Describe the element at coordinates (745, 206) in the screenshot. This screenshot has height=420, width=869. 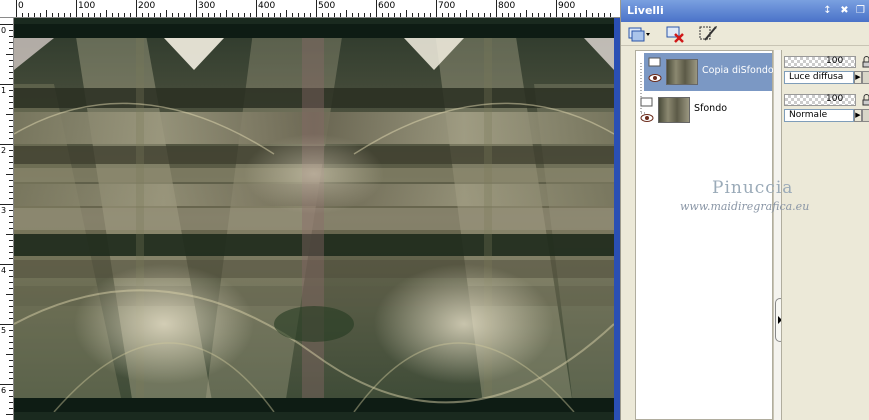
I see `watermark-url: www.maidiregrafica.eu` at that location.